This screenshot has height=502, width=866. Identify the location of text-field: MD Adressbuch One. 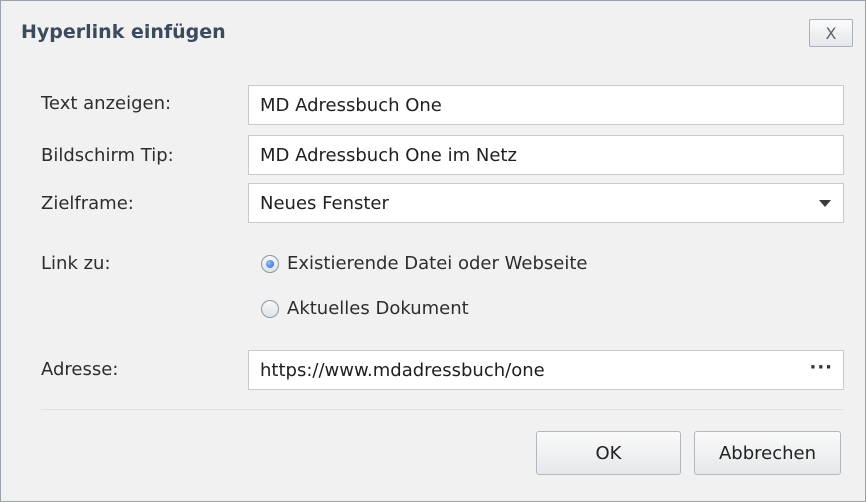
(546, 105).